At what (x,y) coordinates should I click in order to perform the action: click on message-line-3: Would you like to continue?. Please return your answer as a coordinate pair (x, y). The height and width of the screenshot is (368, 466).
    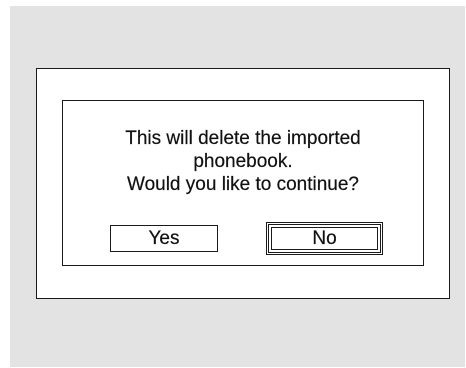
    Looking at the image, I should click on (243, 184).